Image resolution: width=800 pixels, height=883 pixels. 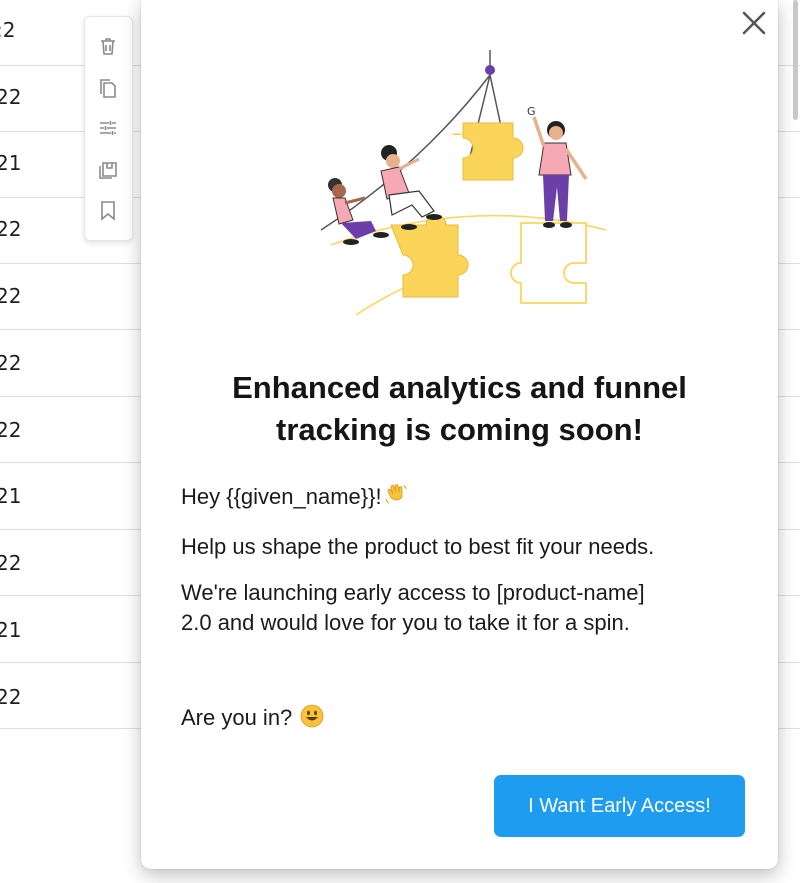 I want to click on greeting-text: Hey {{given_name}}!, so click(x=461, y=498).